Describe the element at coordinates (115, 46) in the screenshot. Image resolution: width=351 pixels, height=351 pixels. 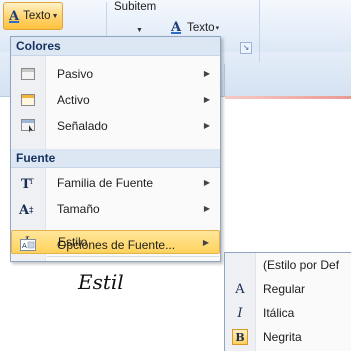
I see `section-header-colores: Colores` at that location.